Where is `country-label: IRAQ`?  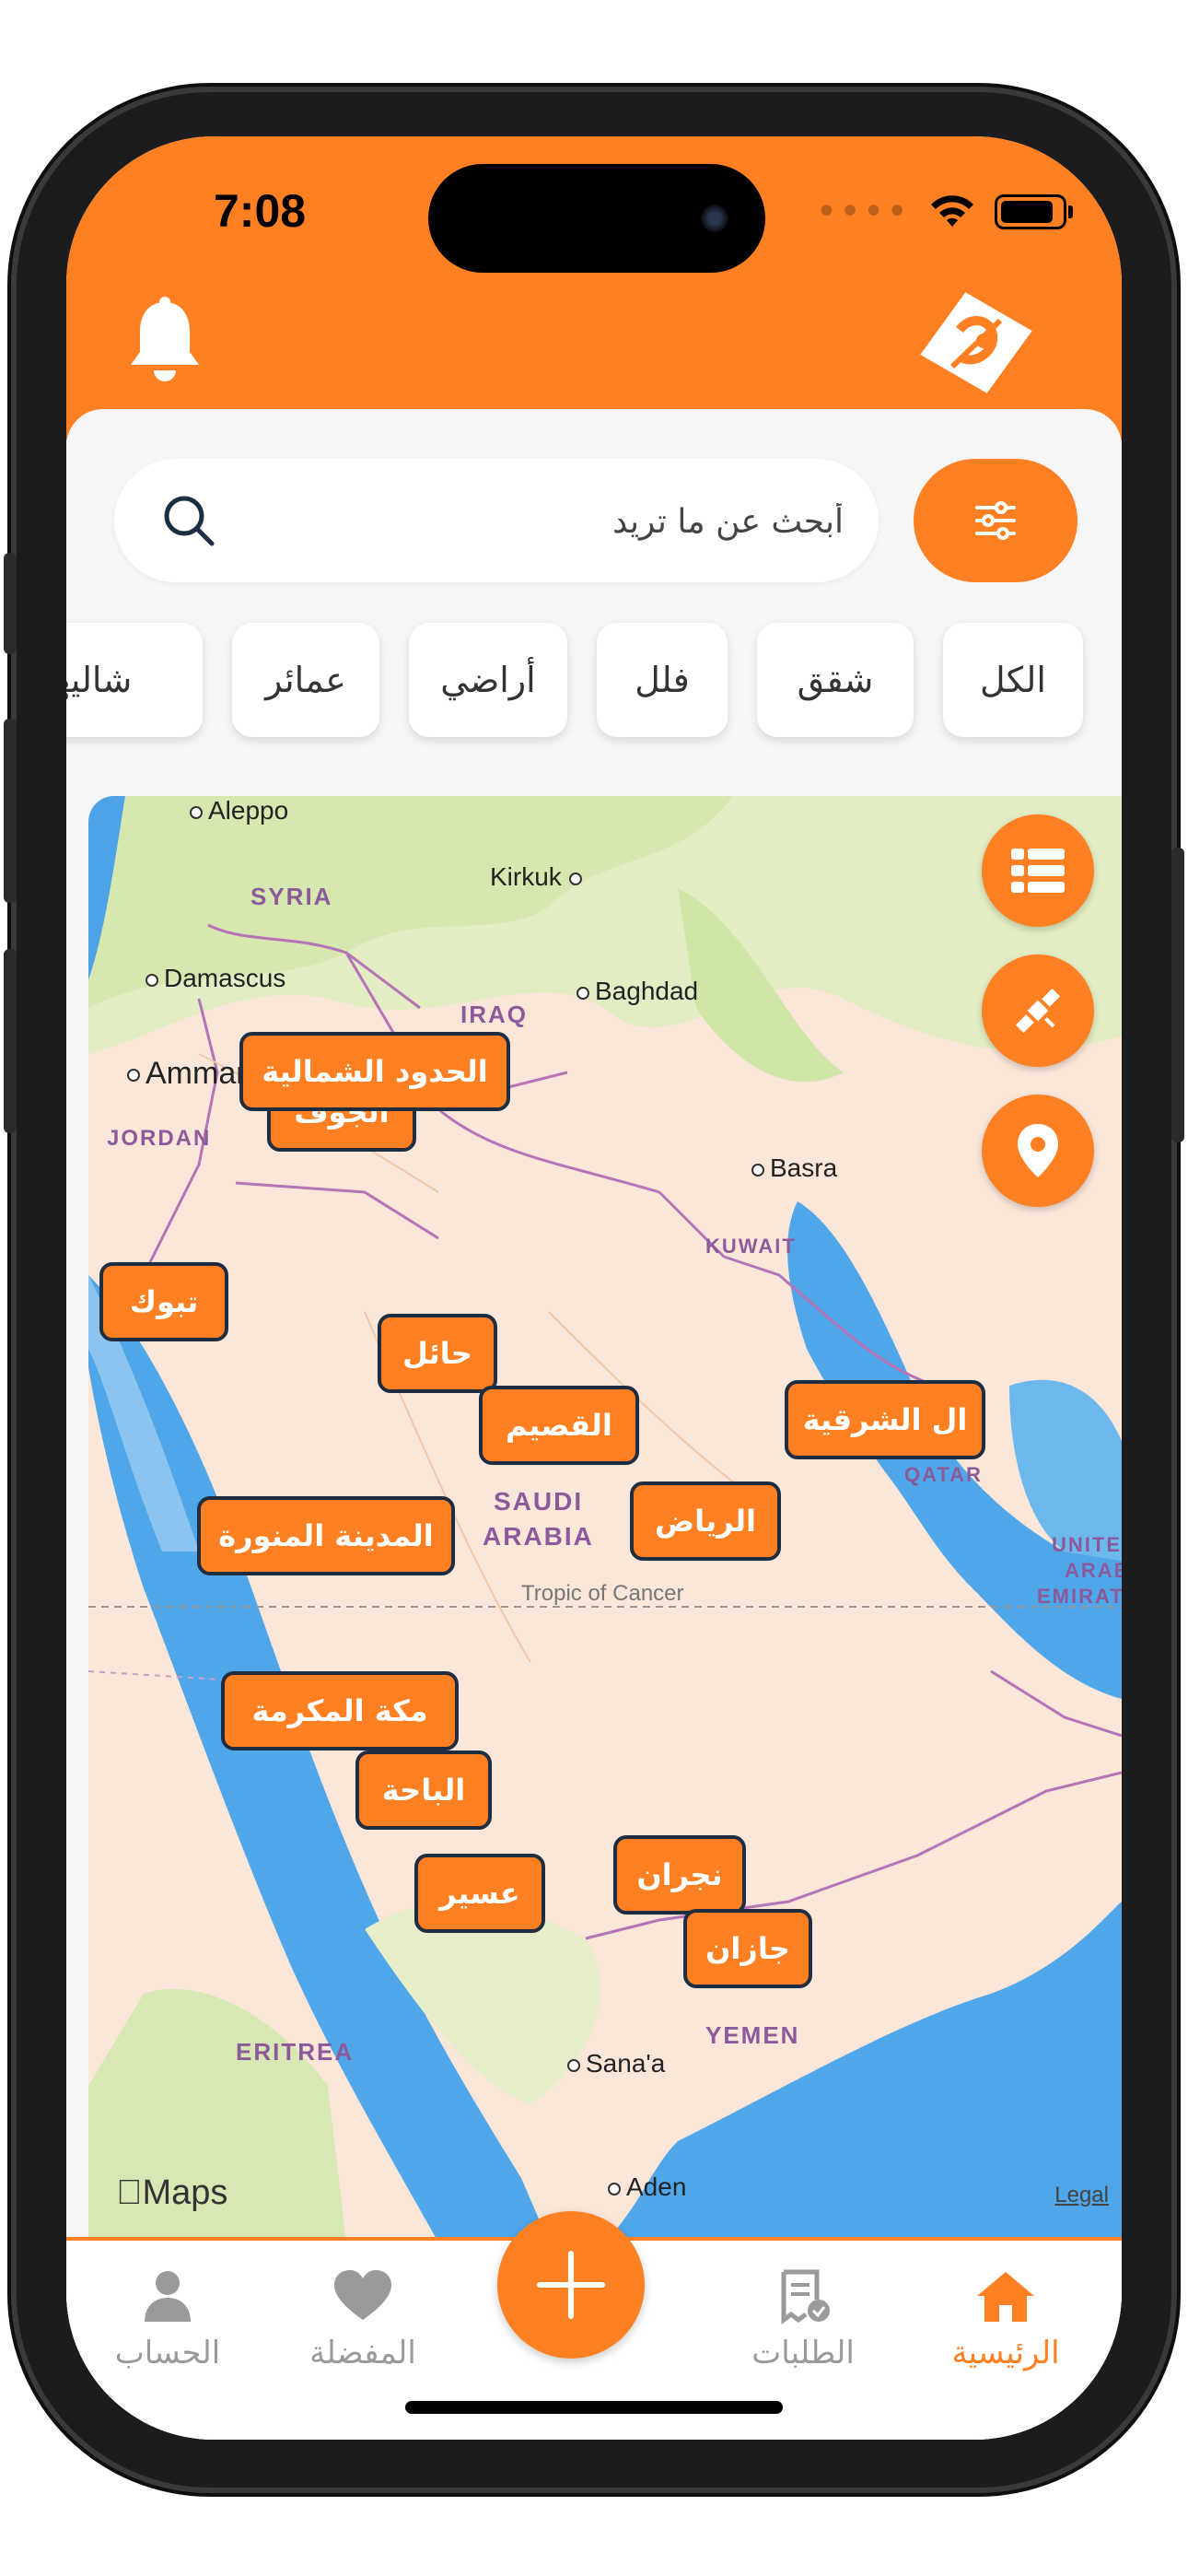
country-label: IRAQ is located at coordinates (494, 1015).